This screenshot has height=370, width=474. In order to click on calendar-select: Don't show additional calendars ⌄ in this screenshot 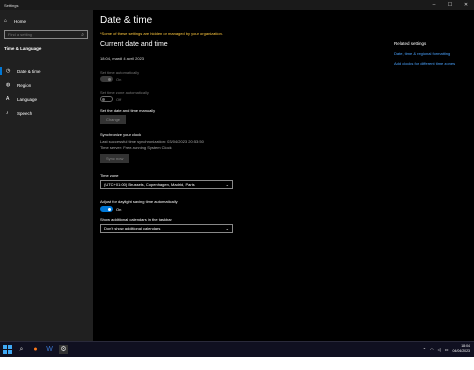, I will do `click(166, 228)`.